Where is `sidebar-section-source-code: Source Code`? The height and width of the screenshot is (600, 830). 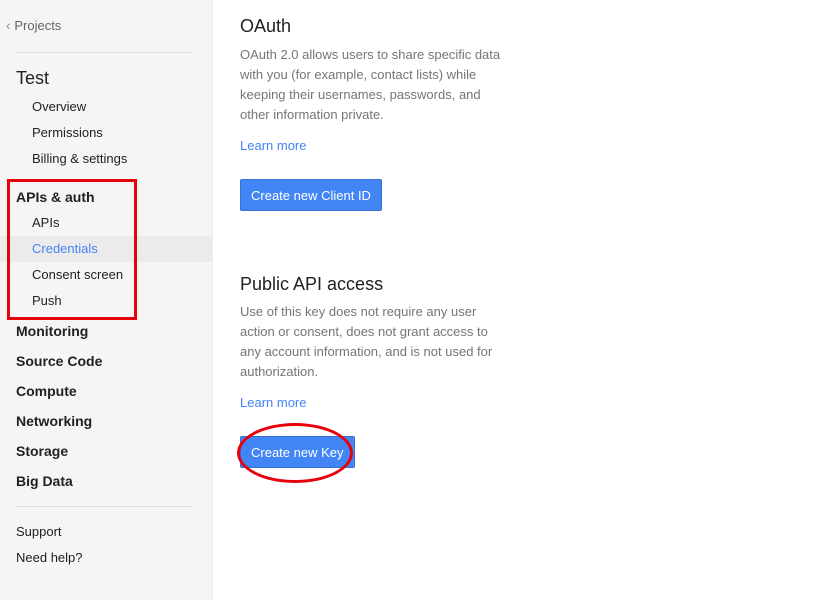 sidebar-section-source-code: Source Code is located at coordinates (59, 361).